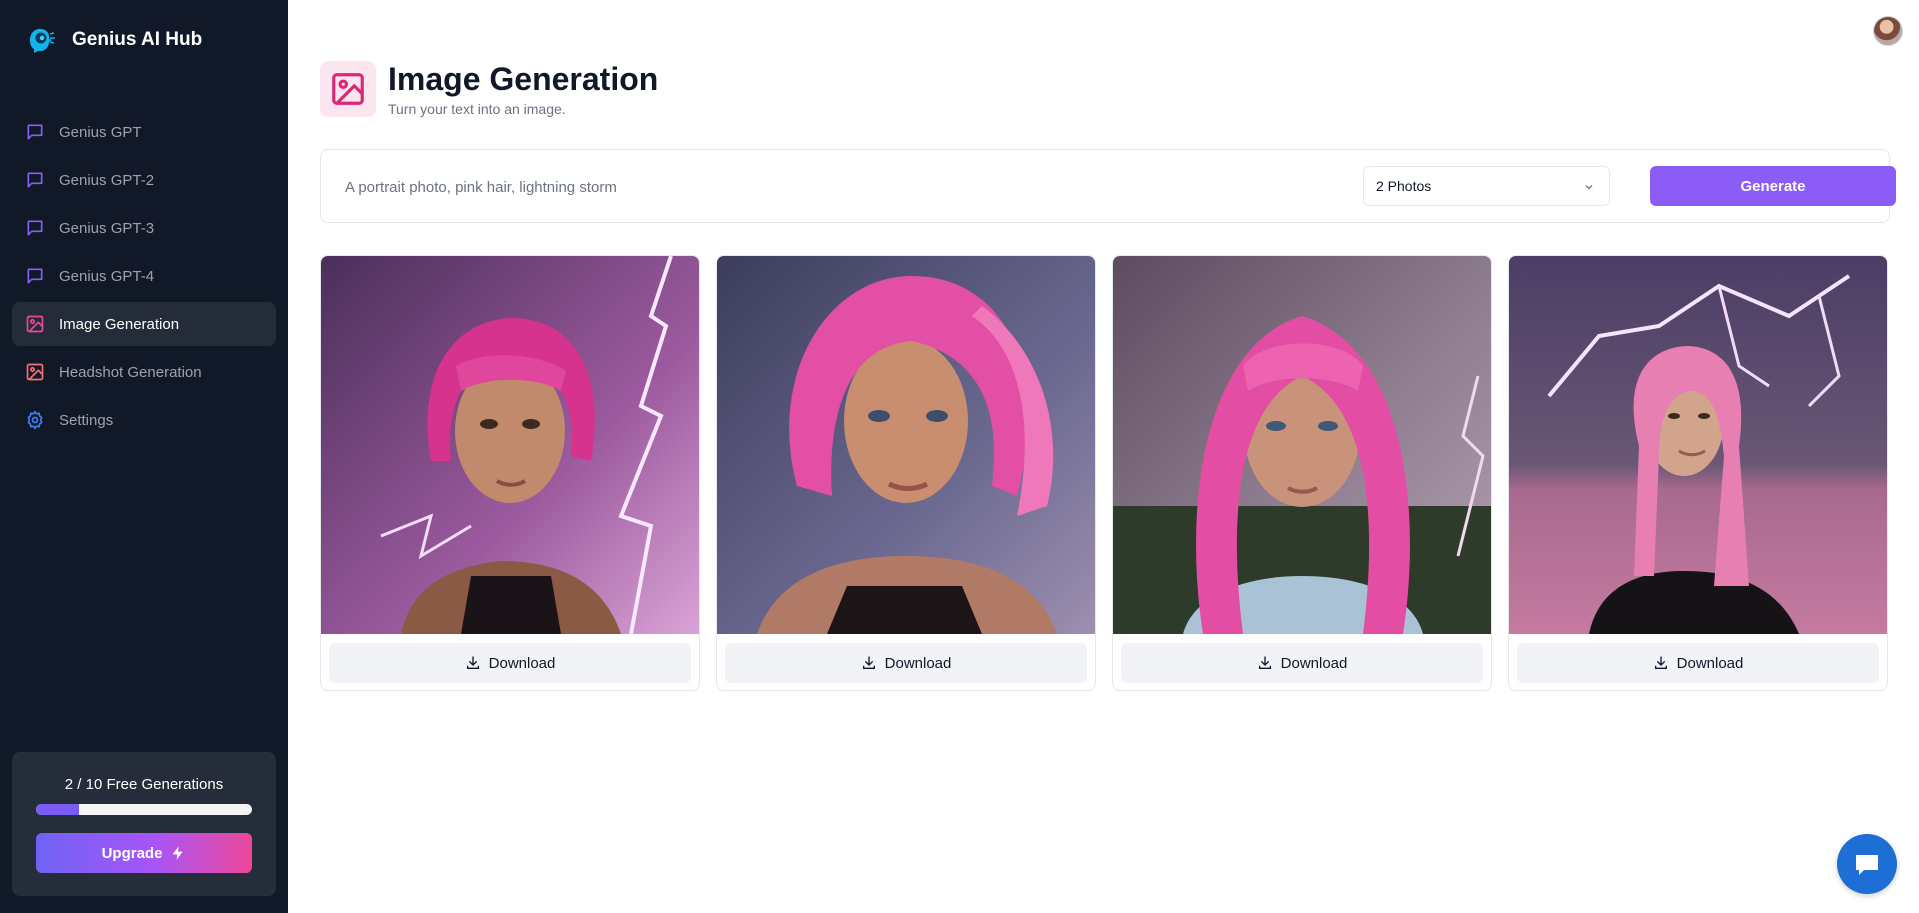 This screenshot has height=913, width=1919. I want to click on sidebar-item-image-generation: Image Generation, so click(144, 324).